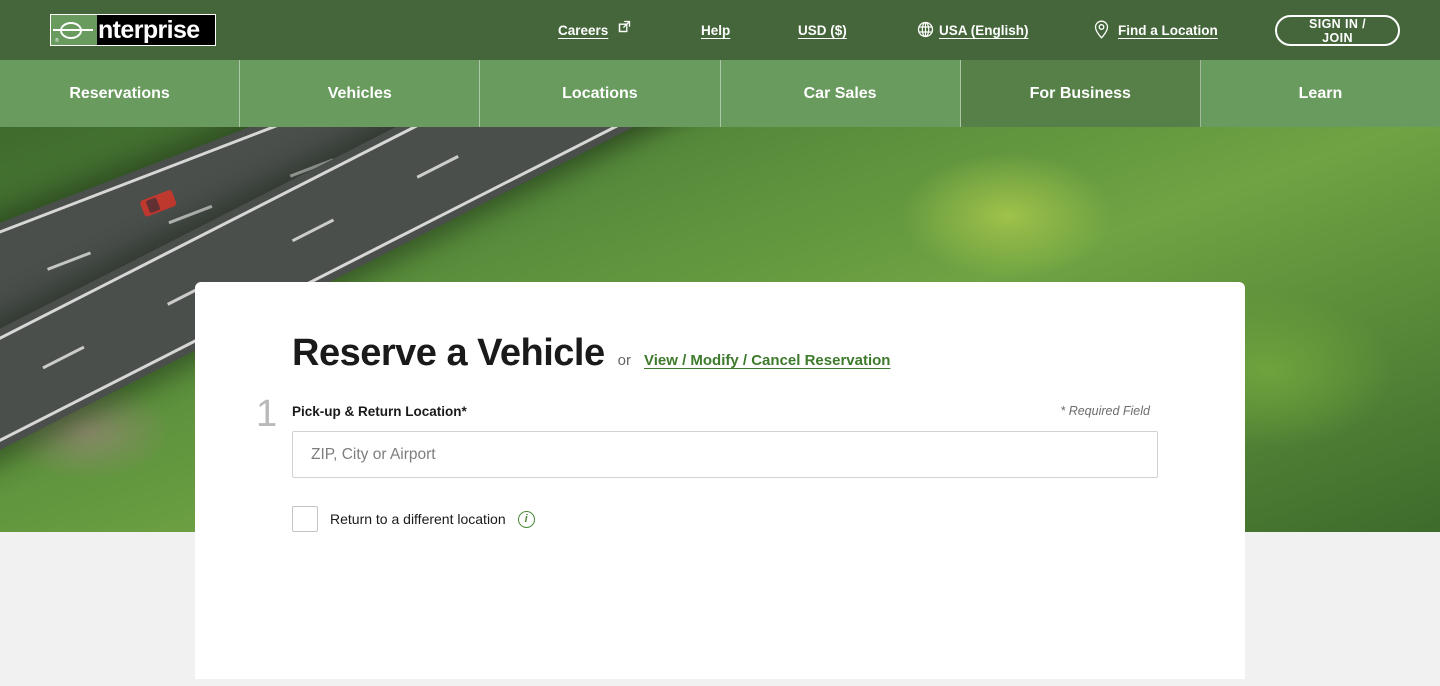 This screenshot has width=1440, height=686. Describe the element at coordinates (57, 41) in the screenshot. I see `registered-mark: ®` at that location.